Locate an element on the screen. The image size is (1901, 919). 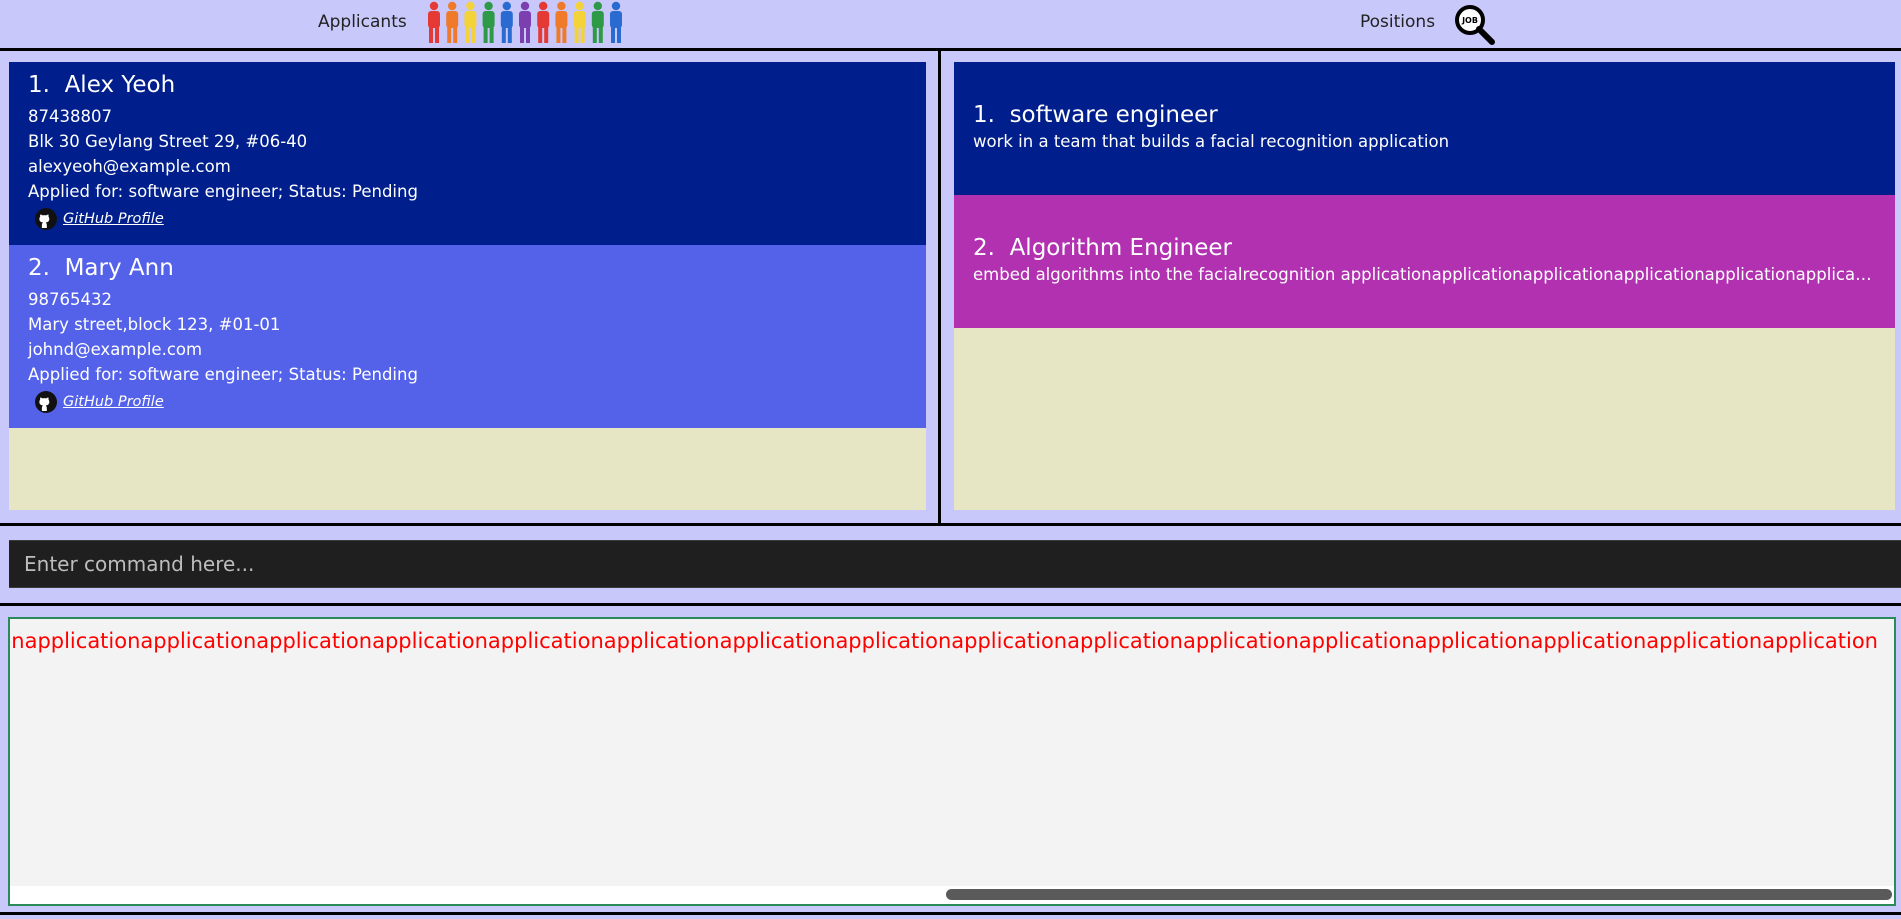
applicant-name: 1. Alex Yeoh is located at coordinates (467, 85).